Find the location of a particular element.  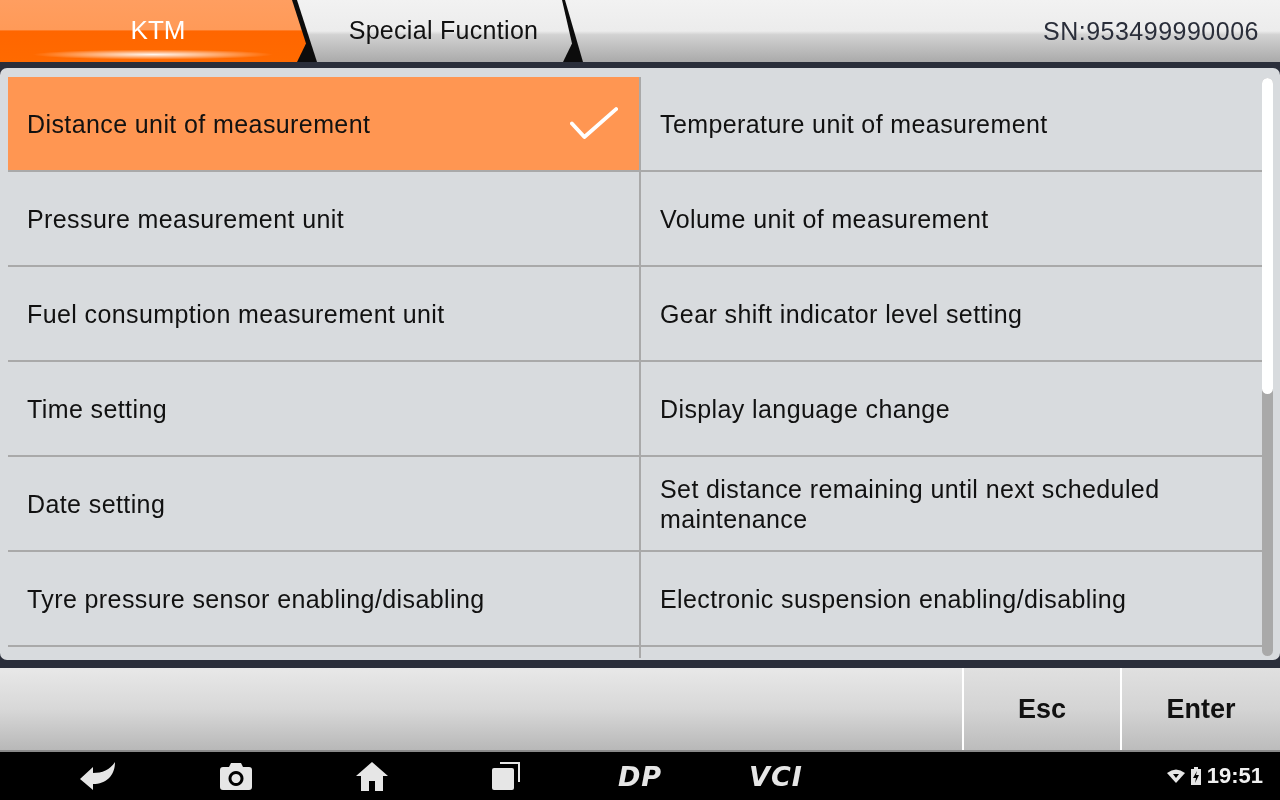

camera-icon is located at coordinates (236, 776).